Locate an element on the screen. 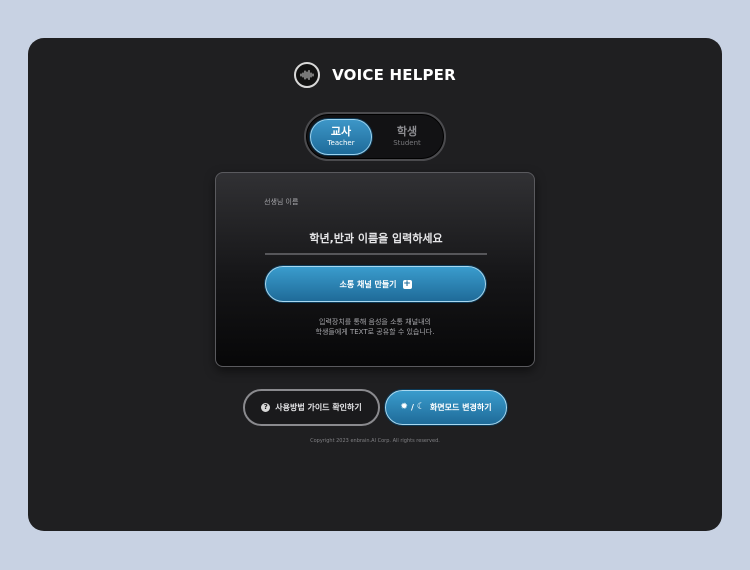 The height and width of the screenshot is (570, 750). teacher-name-label: 선생님 이름 is located at coordinates (281, 202).